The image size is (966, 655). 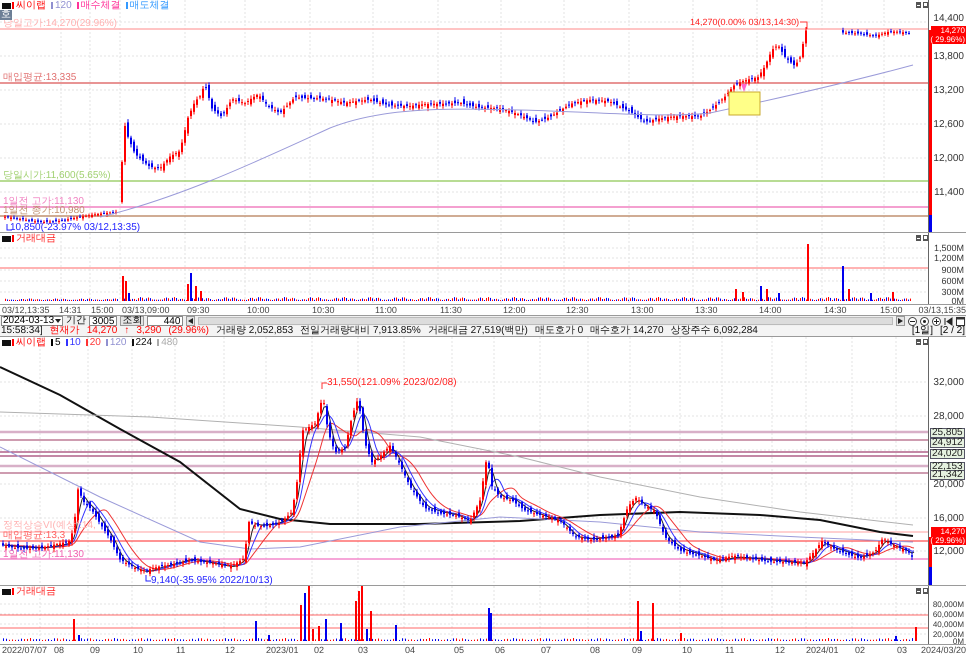 I want to click on axis-label: 80,000M, so click(x=948, y=604).